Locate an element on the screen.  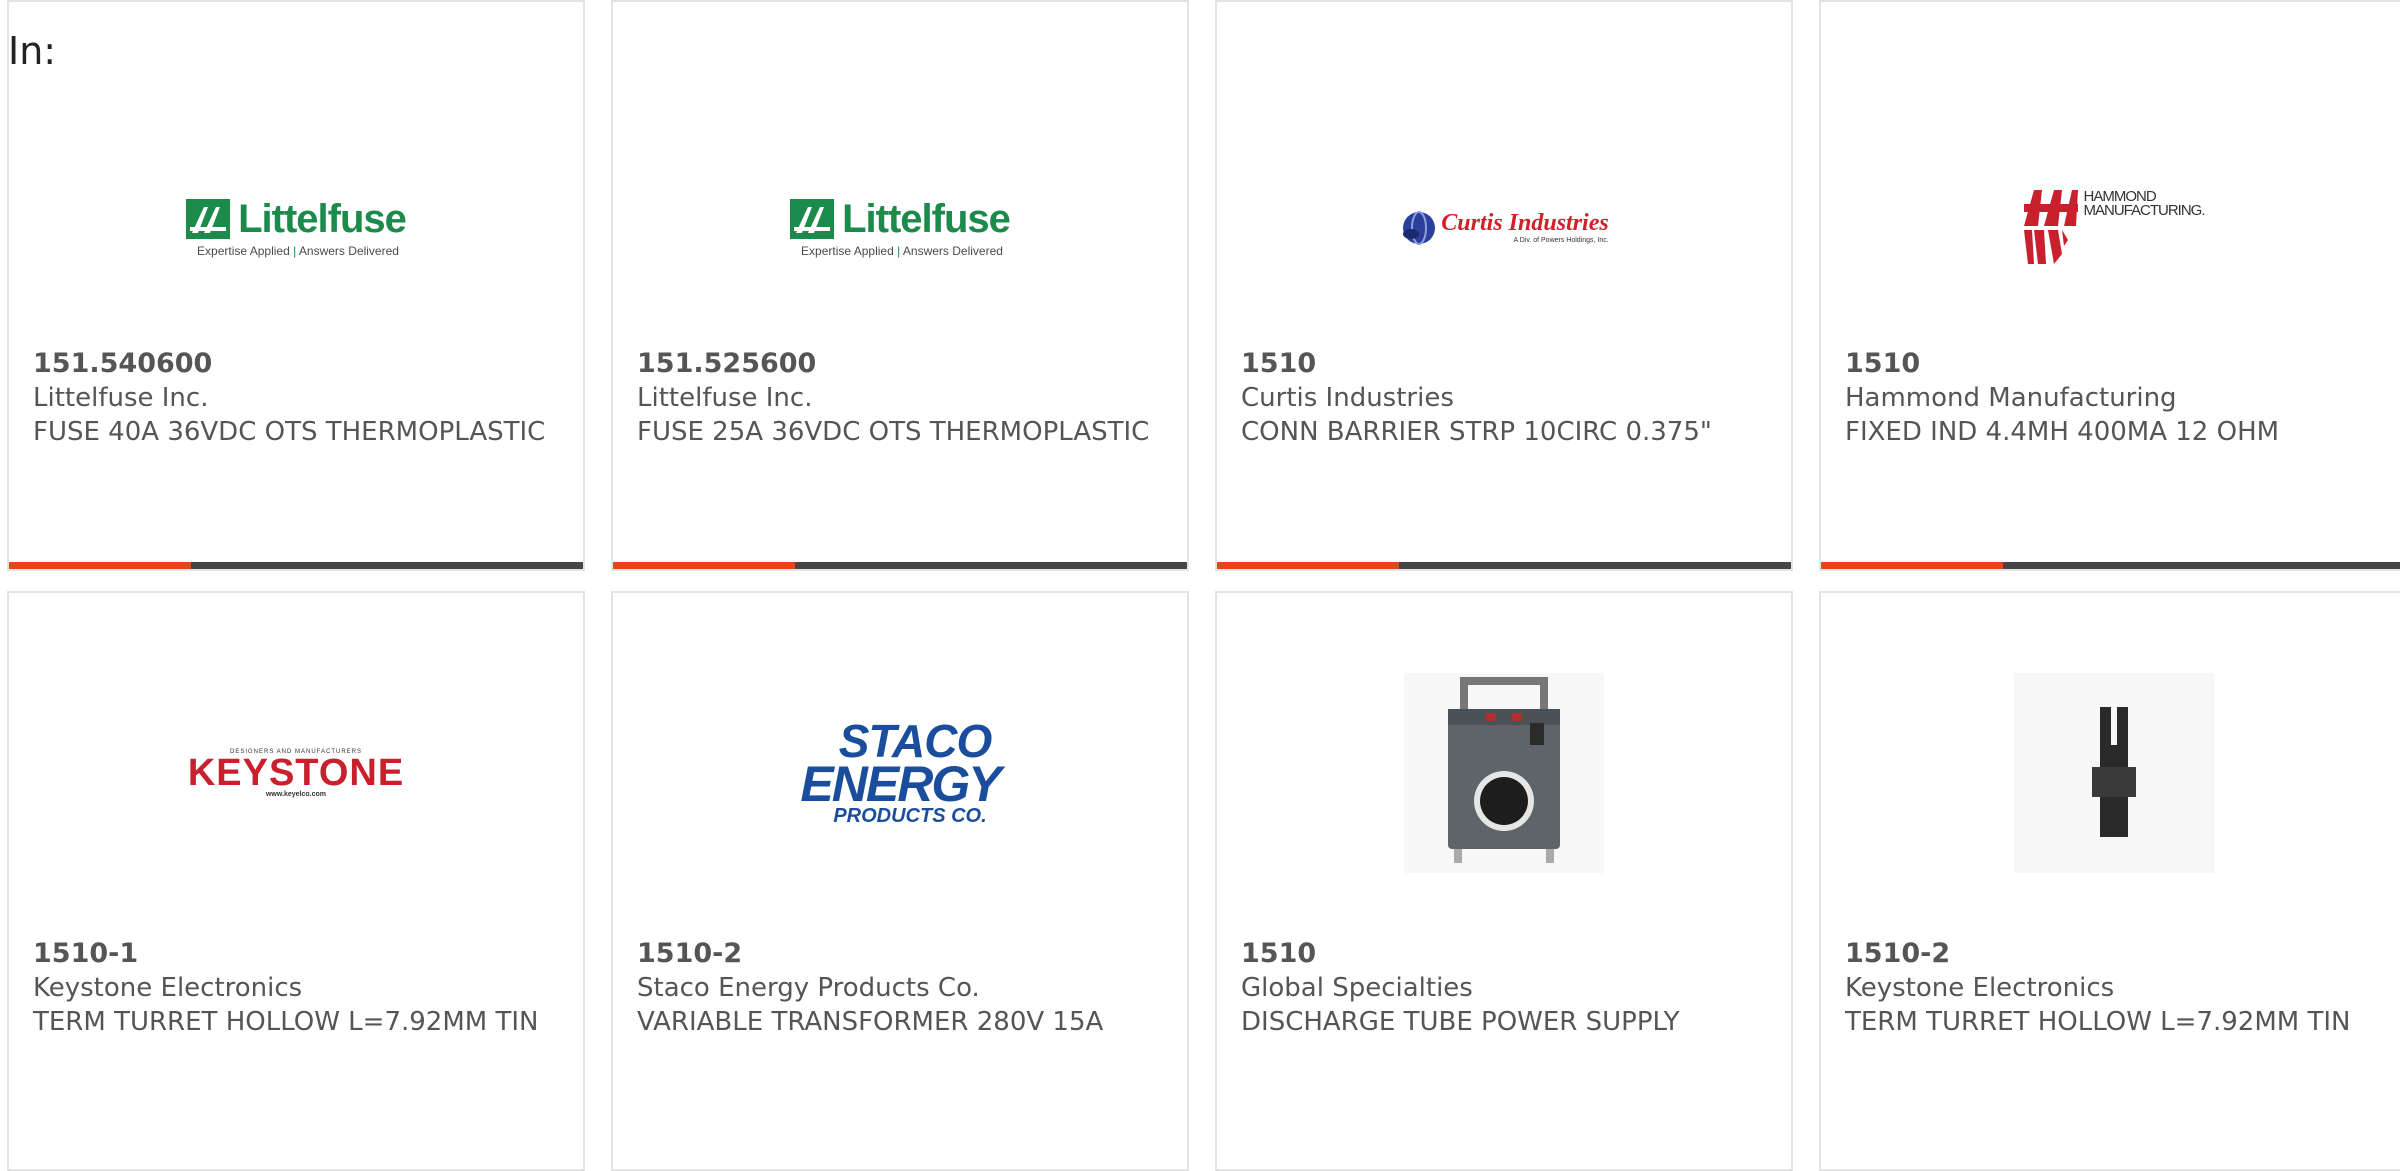
product-description: FUSE 40A 36VDC OTS THERMOPLASTIC is located at coordinates (289, 432).